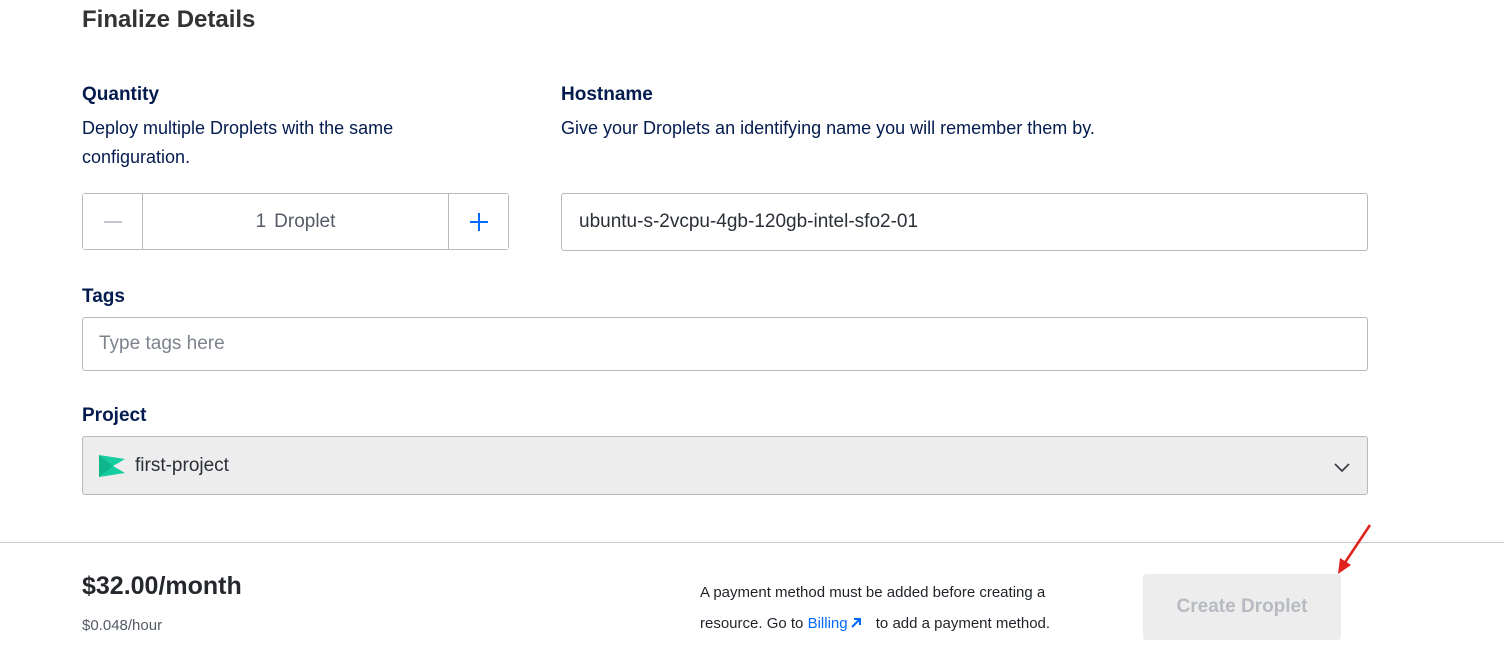 This screenshot has height=664, width=1504. I want to click on increment-button, so click(478, 221).